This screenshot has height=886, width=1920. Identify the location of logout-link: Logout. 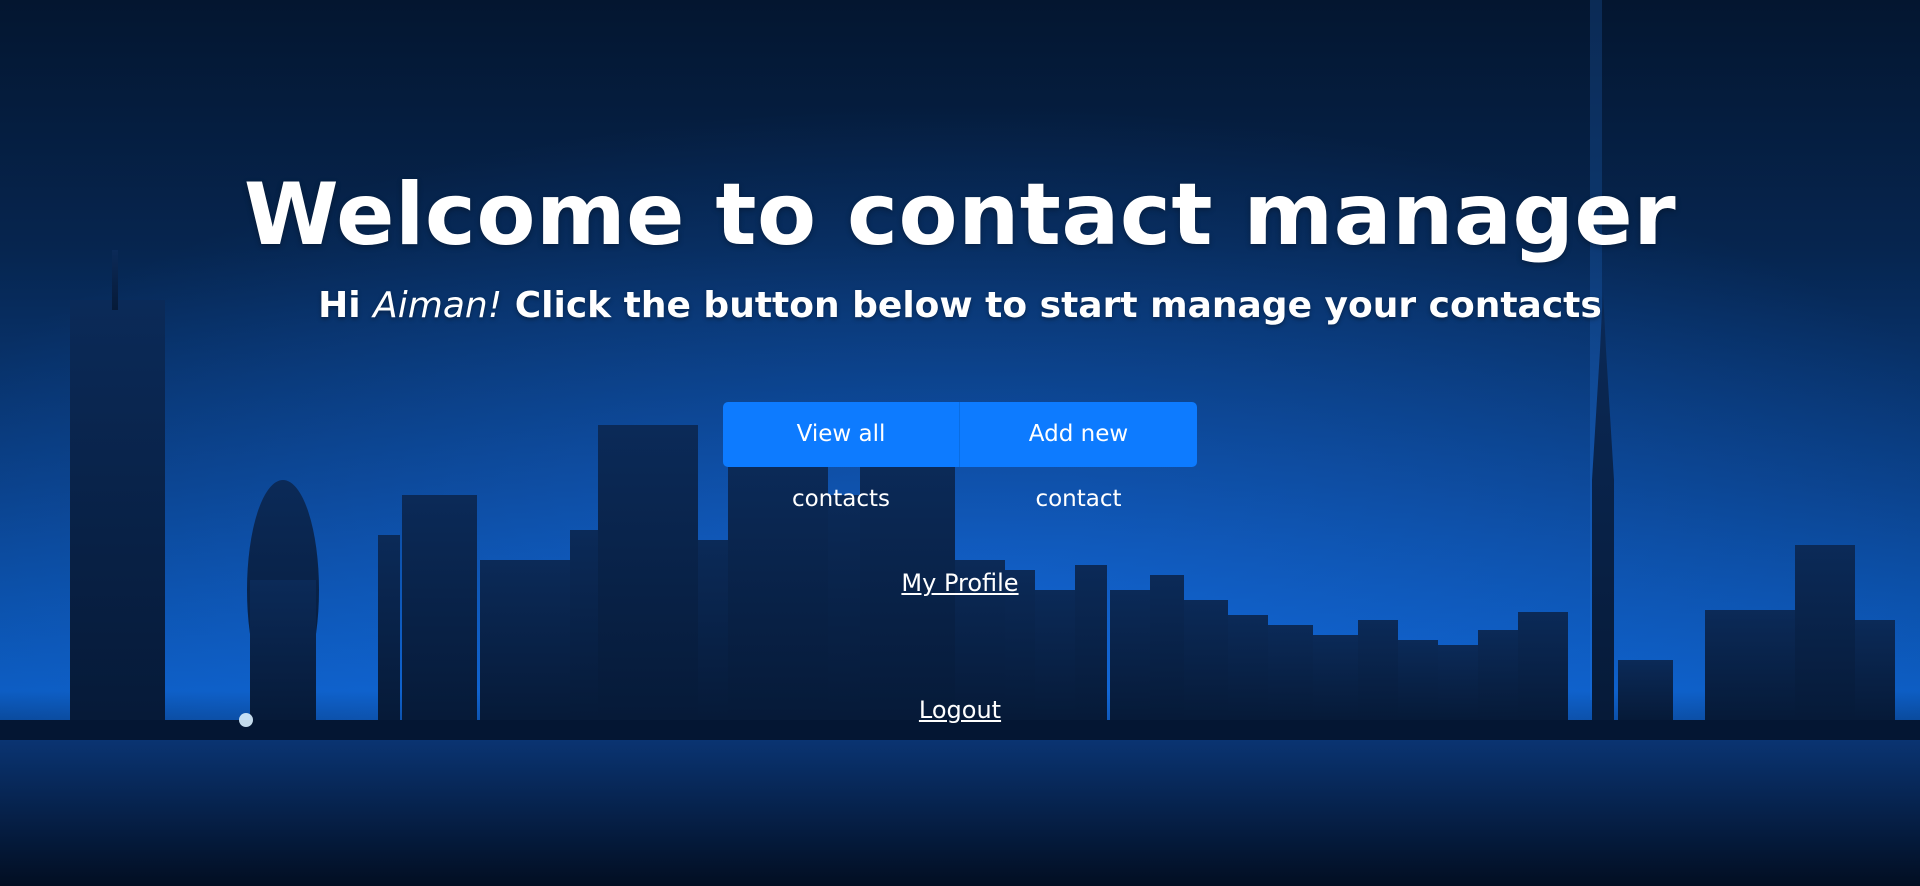
(960, 710).